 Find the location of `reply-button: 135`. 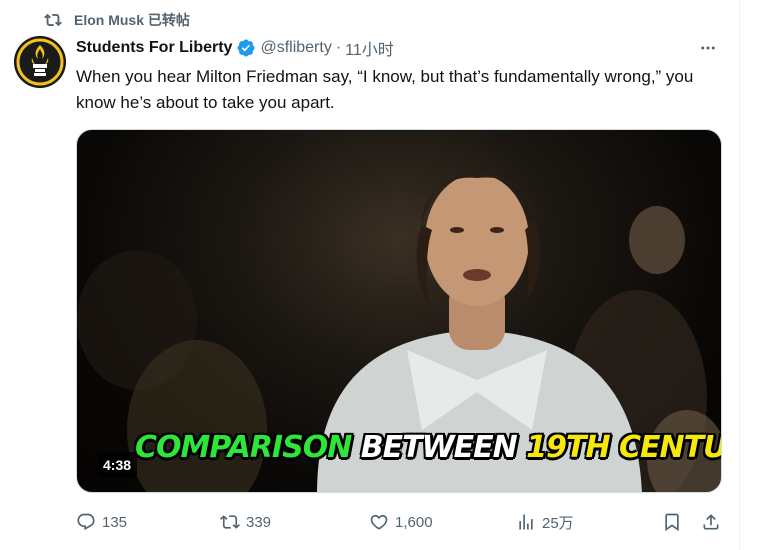

reply-button: 135 is located at coordinates (101, 522).